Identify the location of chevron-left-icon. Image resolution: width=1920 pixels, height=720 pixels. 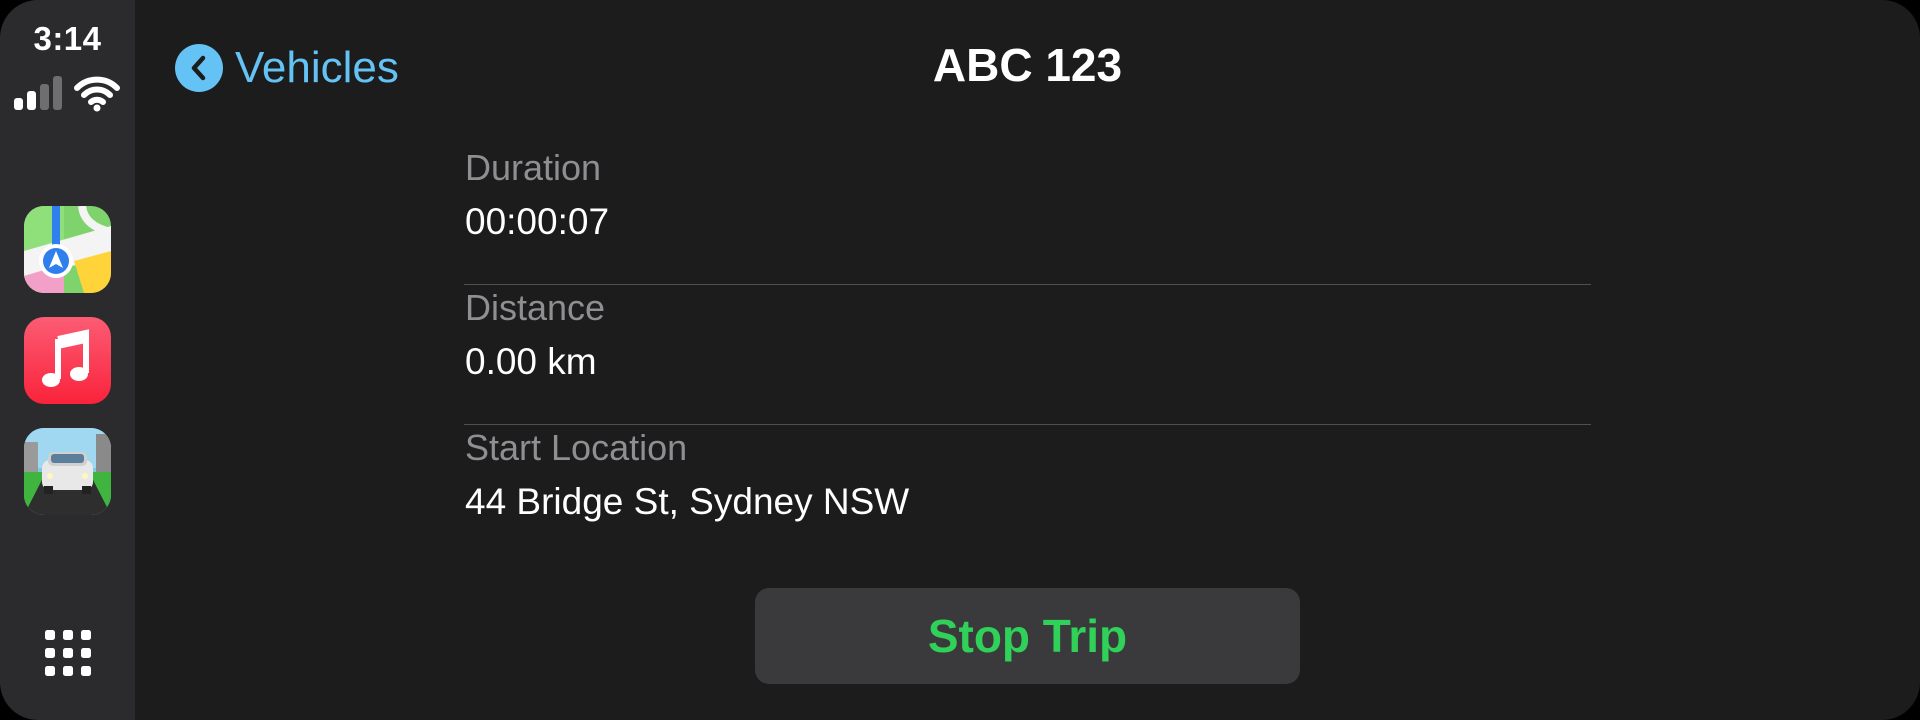
(199, 68).